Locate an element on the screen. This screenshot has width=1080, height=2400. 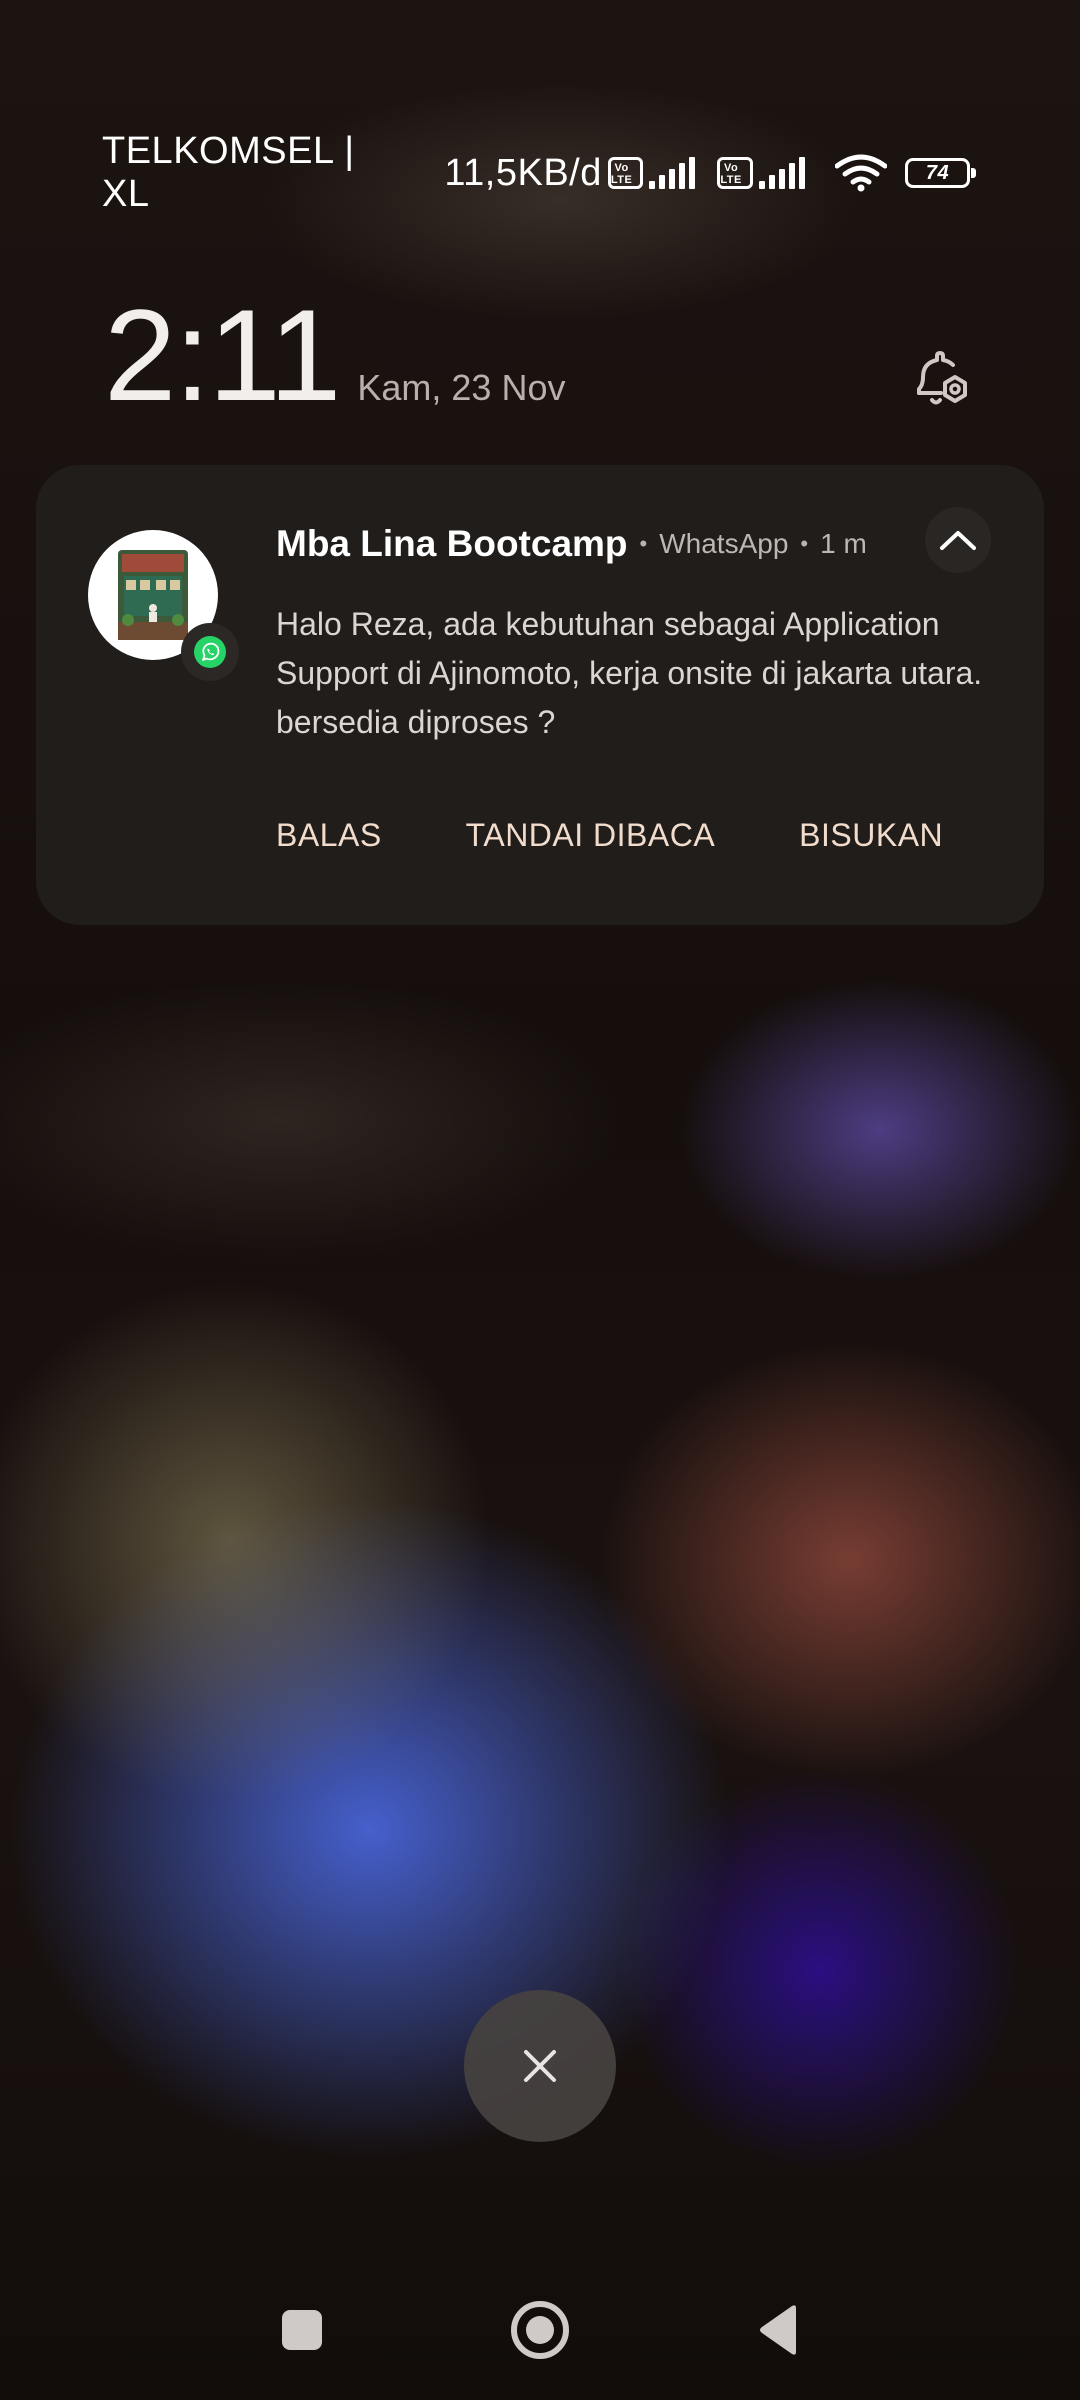
reply-button: BALAS is located at coordinates (329, 835).